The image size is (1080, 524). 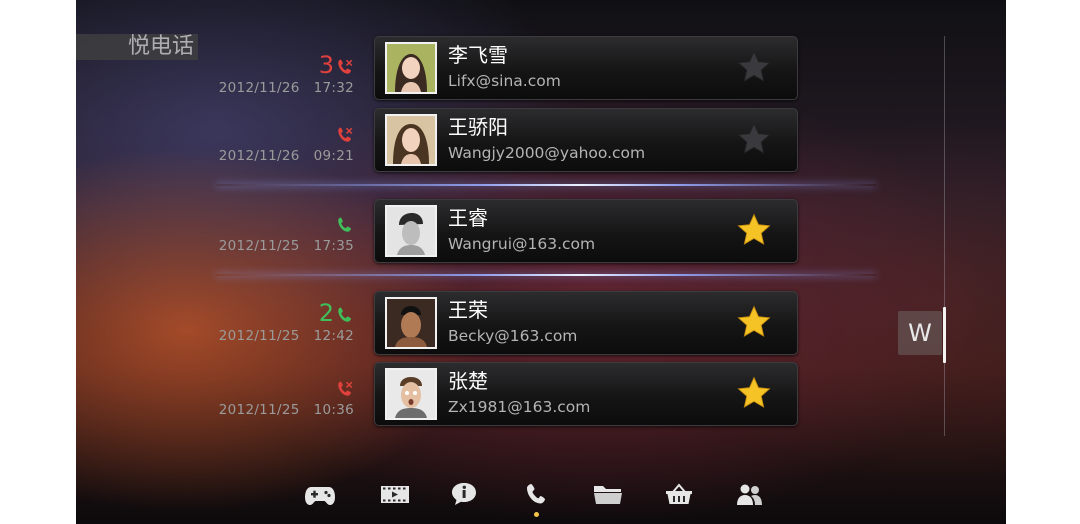 I want to click on nav-phone, so click(x=536, y=494).